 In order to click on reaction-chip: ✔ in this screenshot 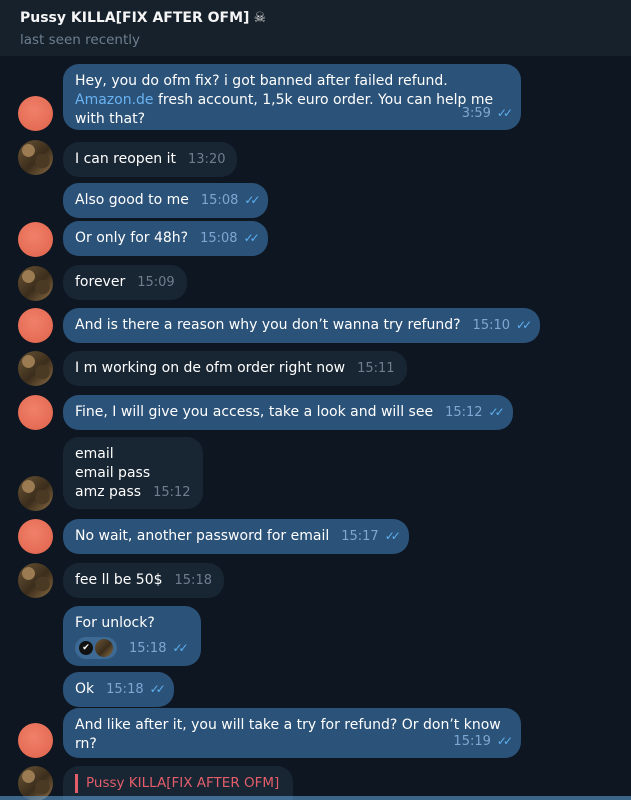, I will do `click(96, 648)`.